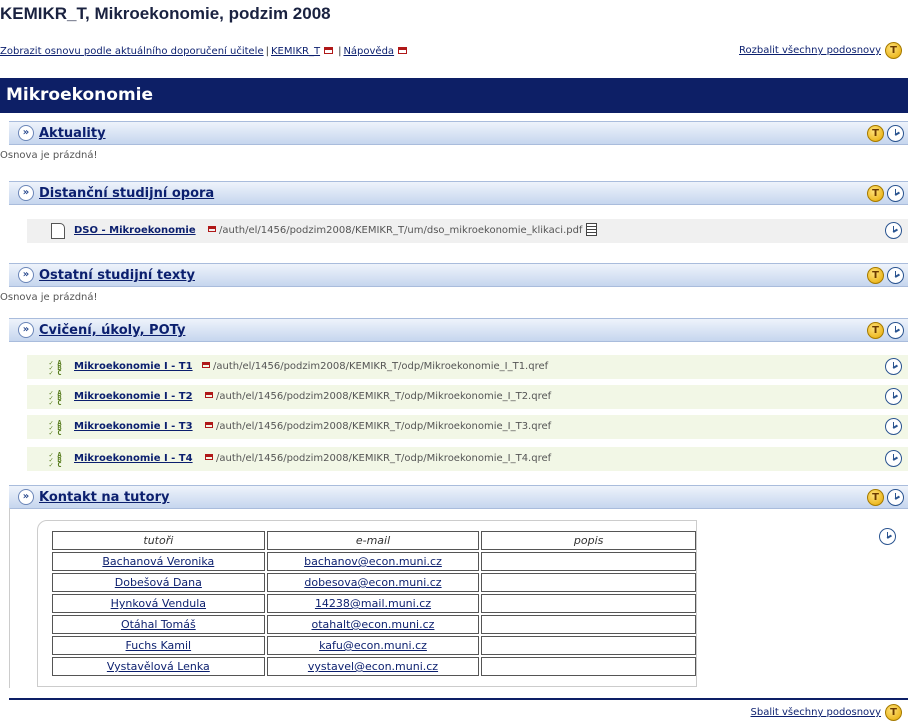 The height and width of the screenshot is (724, 908). What do you see at coordinates (117, 275) in the screenshot?
I see `section-title-link: Ostatní studijní texty` at bounding box center [117, 275].